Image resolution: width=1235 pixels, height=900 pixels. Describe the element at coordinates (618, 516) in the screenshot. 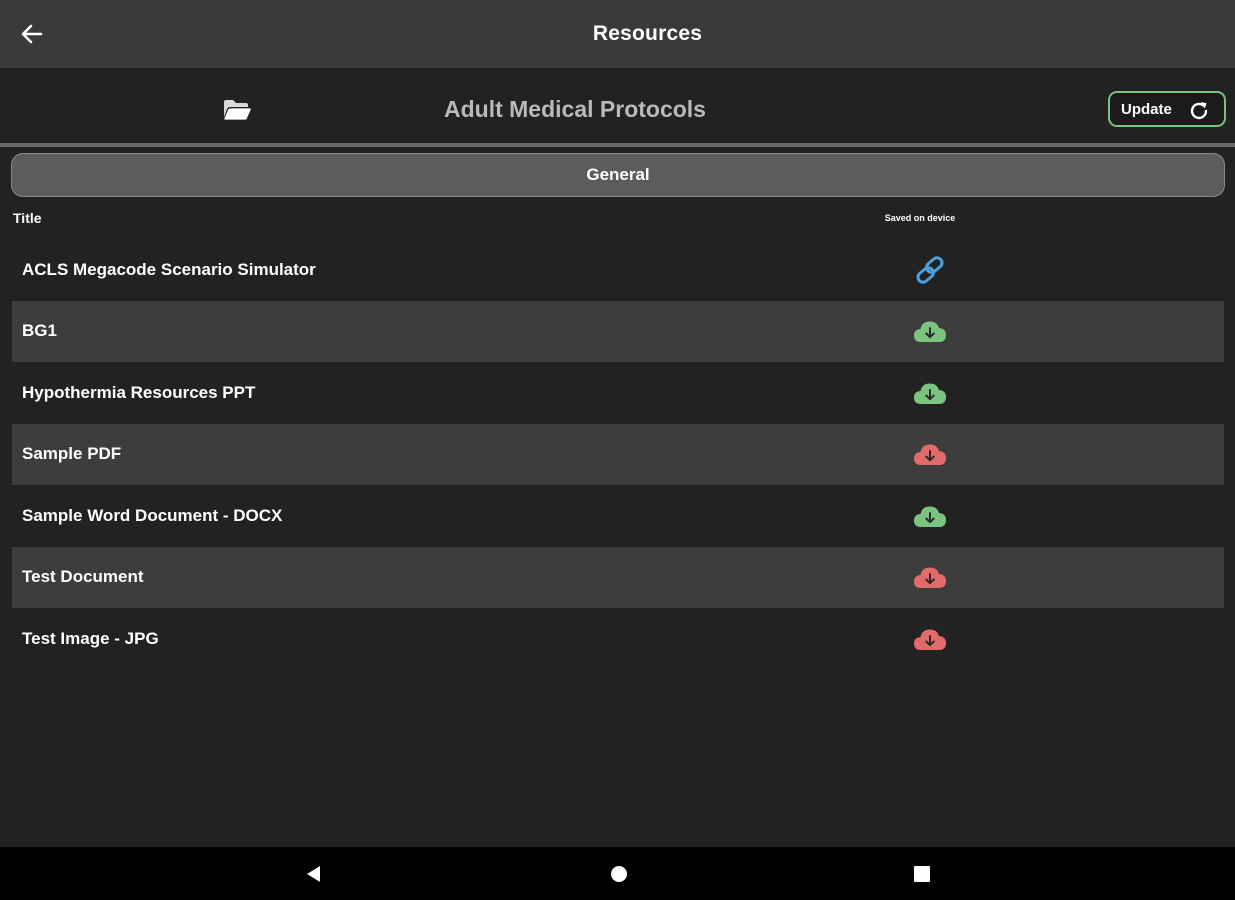

I see `list-item: Sample Word Document - DOCX` at that location.